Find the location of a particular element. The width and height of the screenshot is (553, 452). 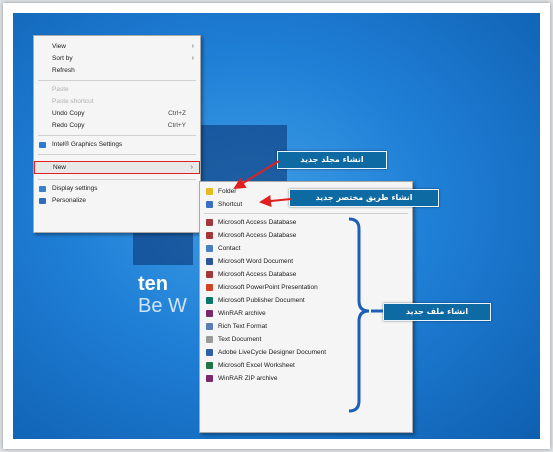

rtf-icon is located at coordinates (209, 326).